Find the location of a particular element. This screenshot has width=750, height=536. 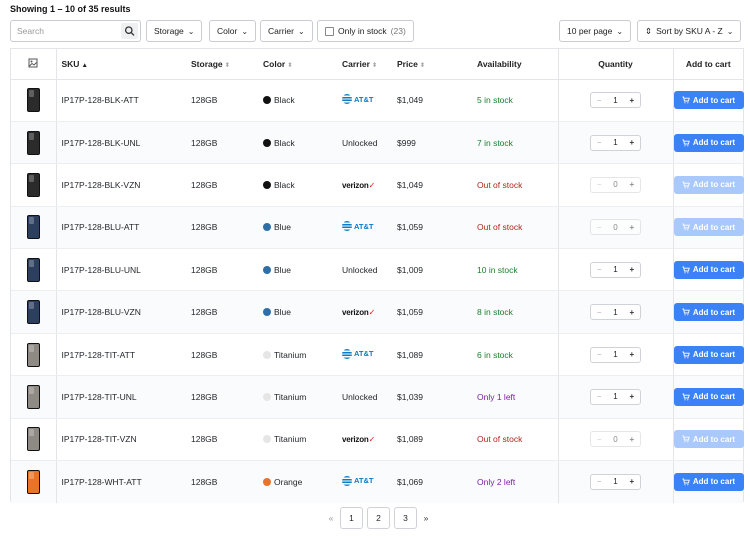

next-page-button: » is located at coordinates (426, 518).